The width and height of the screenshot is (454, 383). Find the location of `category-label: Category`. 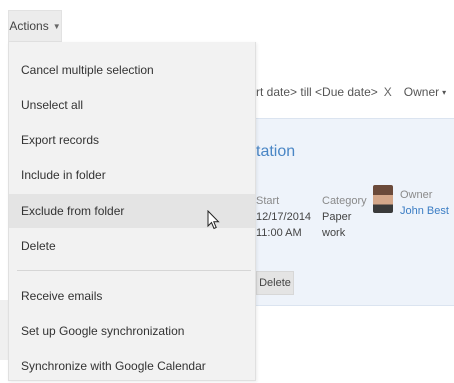

category-label: Category is located at coordinates (344, 201).